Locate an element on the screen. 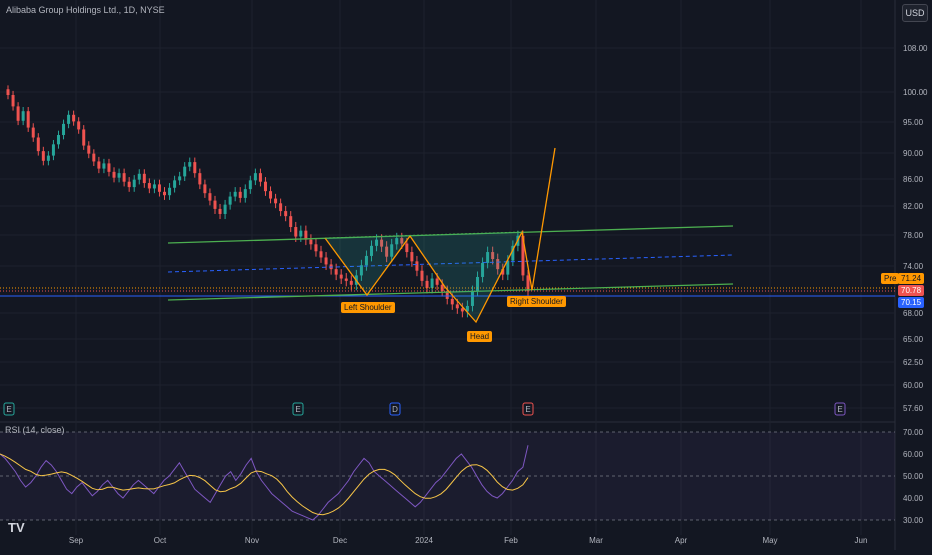  rsi-axis-label: 60.00 is located at coordinates (913, 454).